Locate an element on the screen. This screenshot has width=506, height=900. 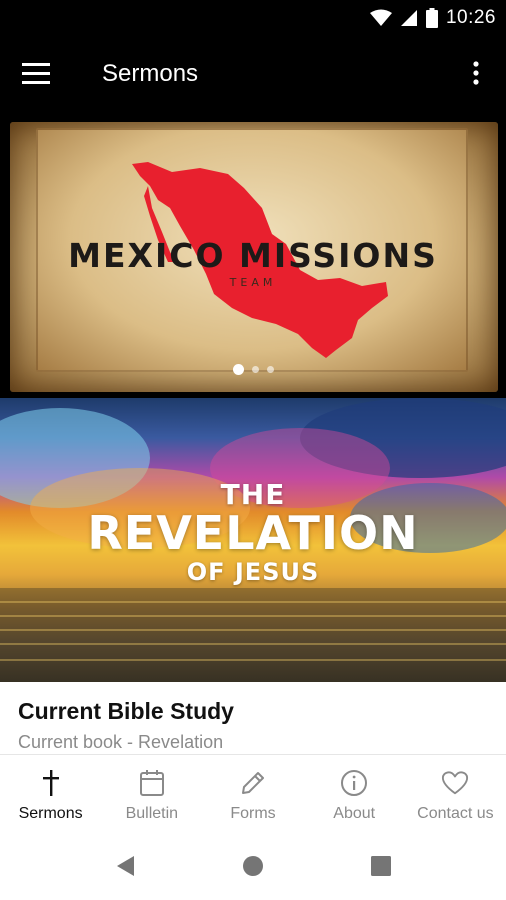
banner-title: MEXICO MISSIONS is located at coordinates (253, 255).